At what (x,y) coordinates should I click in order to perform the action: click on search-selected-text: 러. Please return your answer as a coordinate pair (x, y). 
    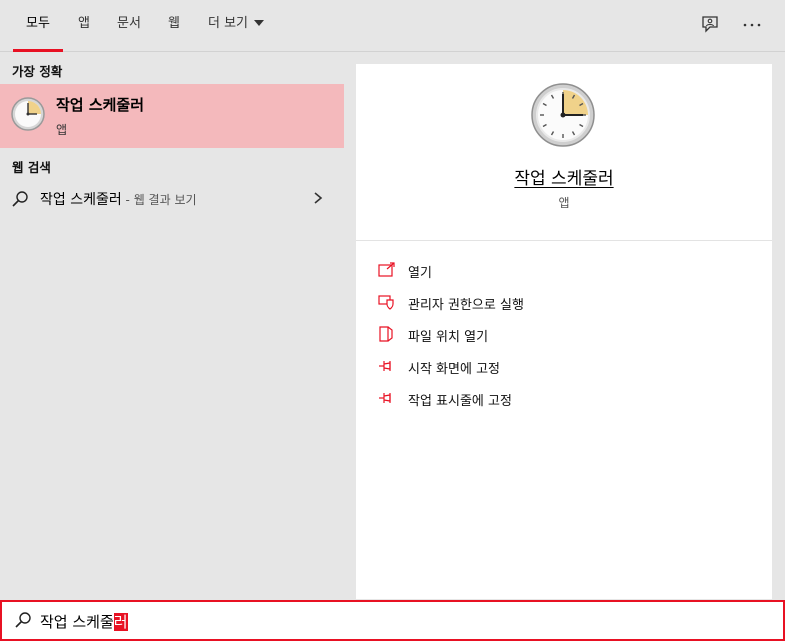
    Looking at the image, I should click on (120, 622).